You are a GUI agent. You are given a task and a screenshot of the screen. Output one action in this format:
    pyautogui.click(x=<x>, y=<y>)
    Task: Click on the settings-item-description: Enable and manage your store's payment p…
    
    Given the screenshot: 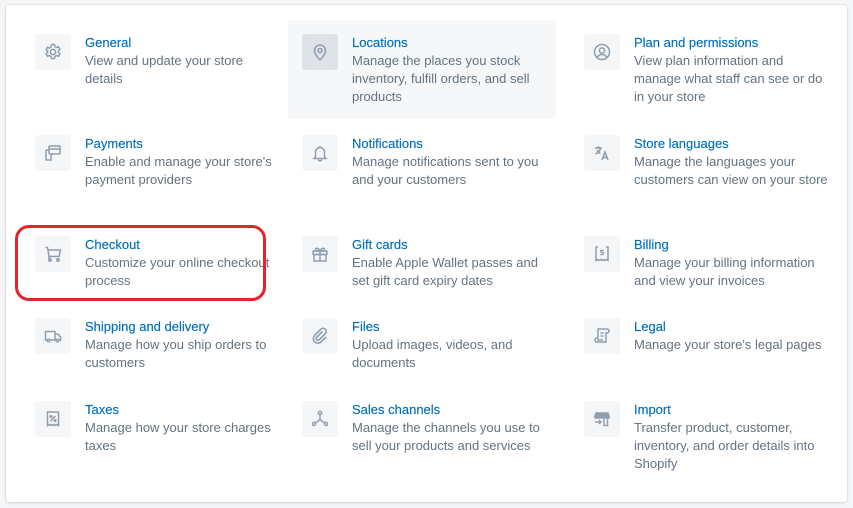 What is the action you would take?
    pyautogui.click(x=178, y=170)
    